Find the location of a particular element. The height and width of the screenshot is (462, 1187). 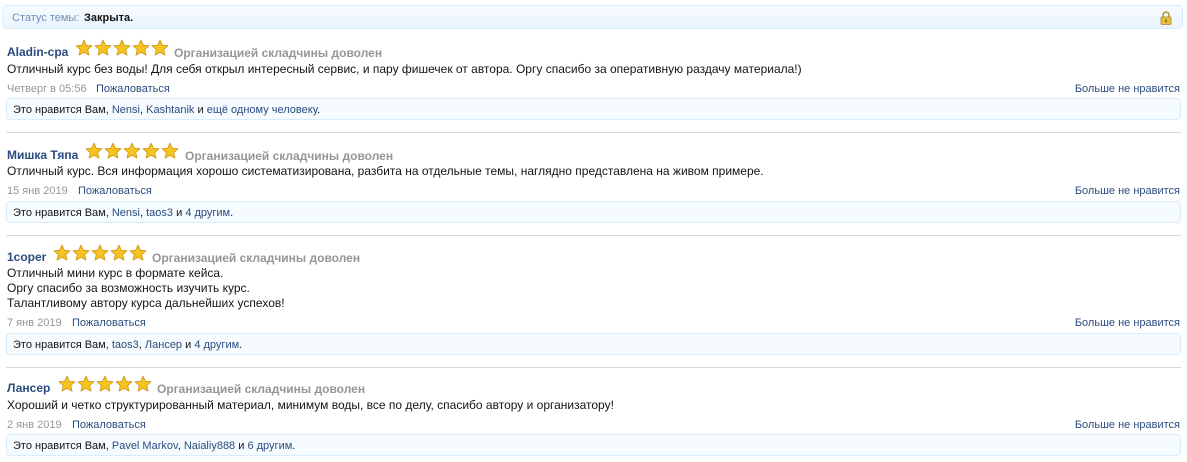

post-username: Мишка Тяпа is located at coordinates (42, 155).